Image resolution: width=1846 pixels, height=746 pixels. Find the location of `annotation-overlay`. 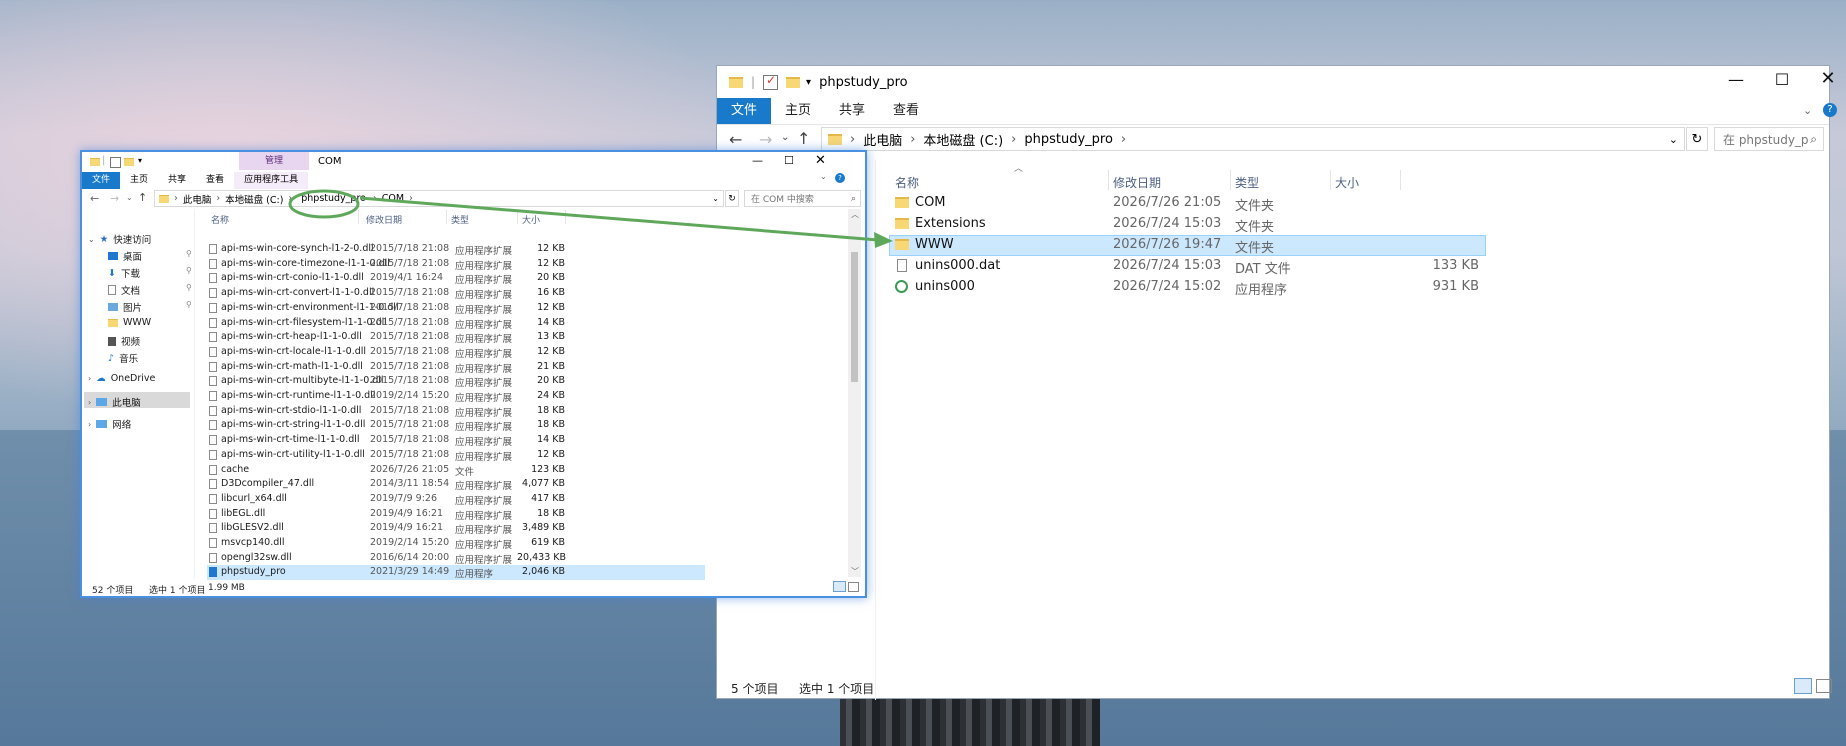

annotation-overlay is located at coordinates (590, 218).